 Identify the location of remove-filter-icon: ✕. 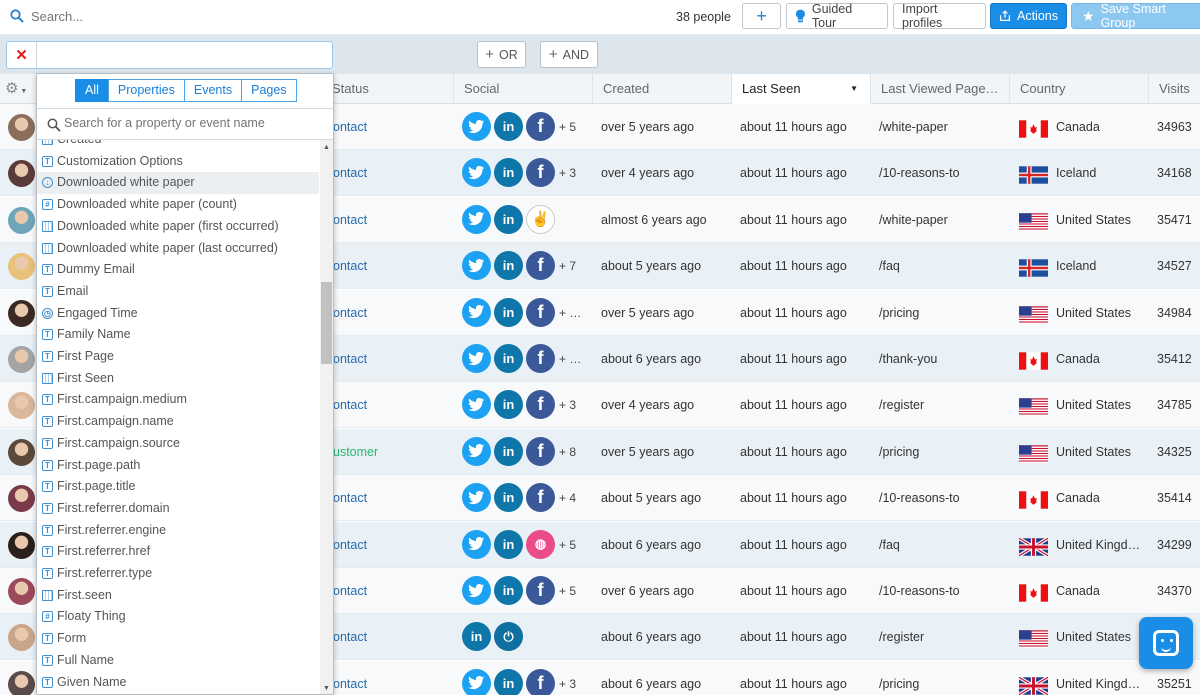
(22, 55).